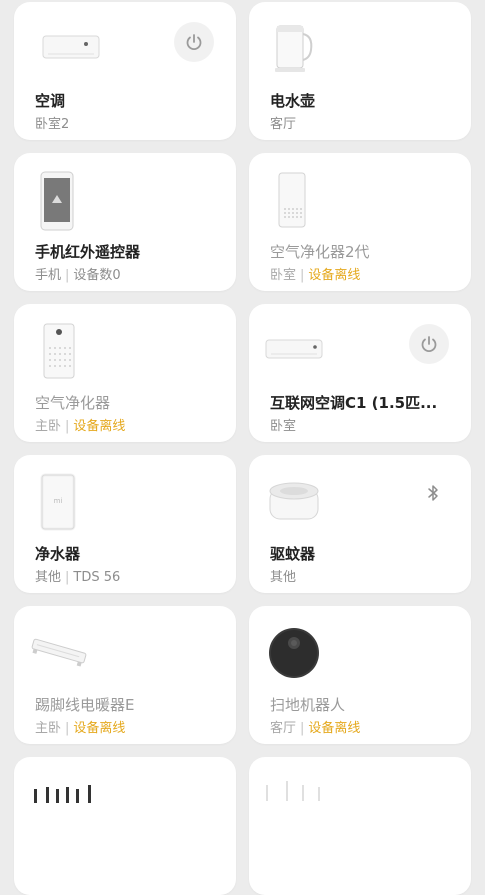  Describe the element at coordinates (73, 403) in the screenshot. I see `device-name: 空气净化器` at that location.